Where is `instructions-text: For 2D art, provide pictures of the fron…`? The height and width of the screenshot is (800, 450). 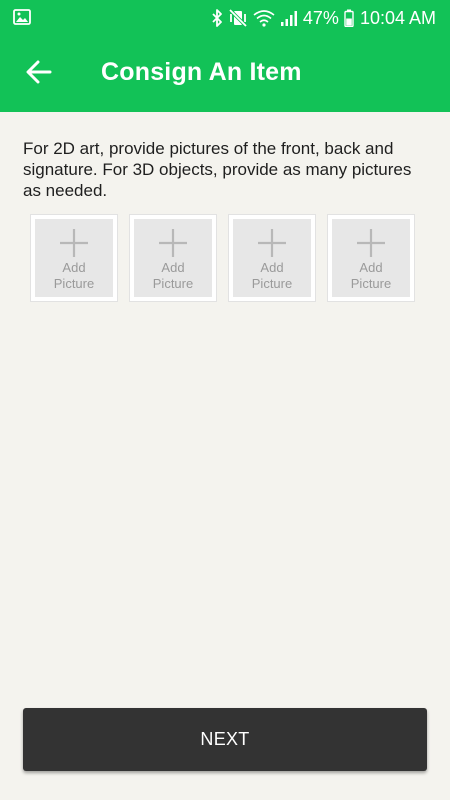 instructions-text: For 2D art, provide pictures of the fron… is located at coordinates (217, 169).